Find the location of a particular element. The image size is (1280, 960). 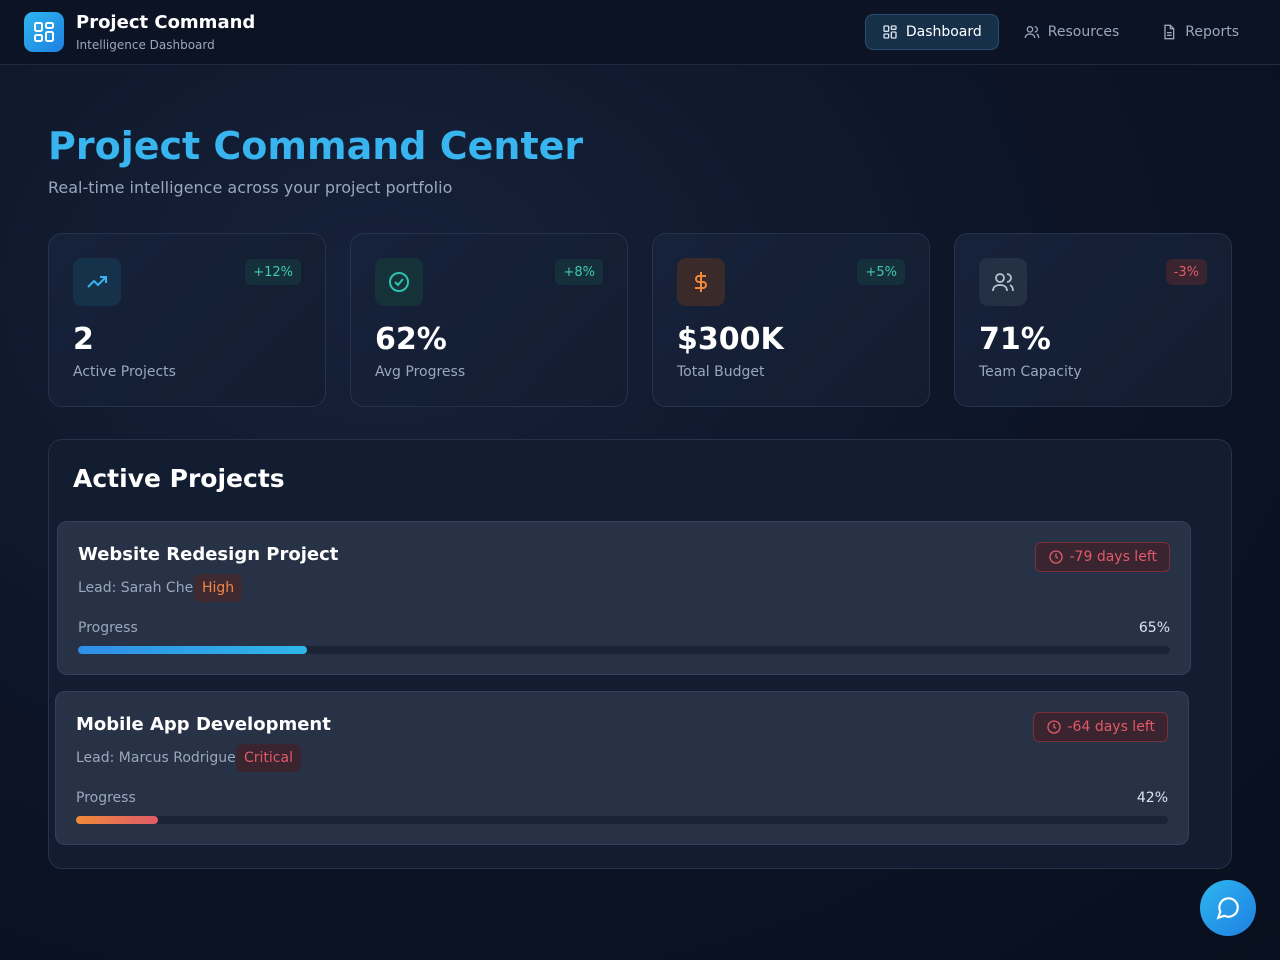

priority-badge: High is located at coordinates (218, 588).